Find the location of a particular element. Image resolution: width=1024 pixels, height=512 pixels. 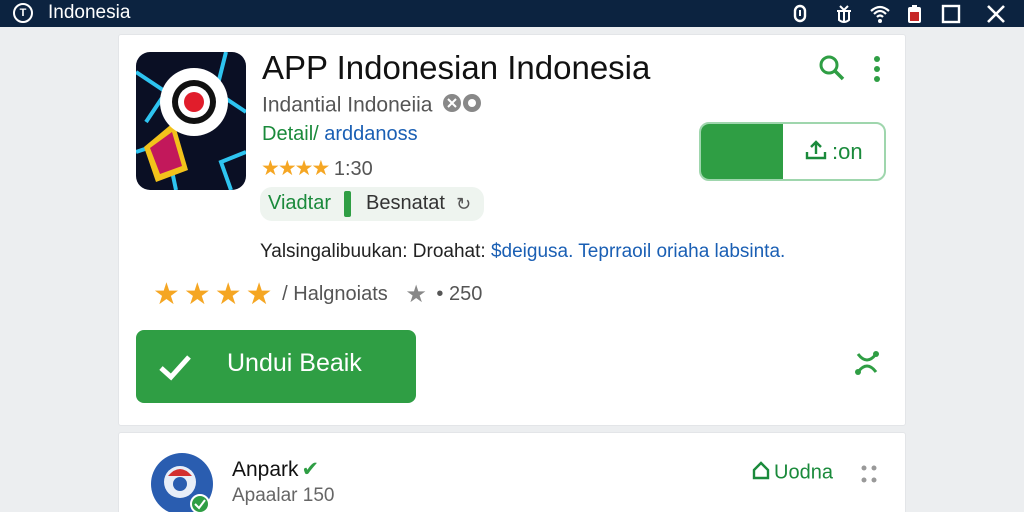

bug-icon is located at coordinates (844, 14).